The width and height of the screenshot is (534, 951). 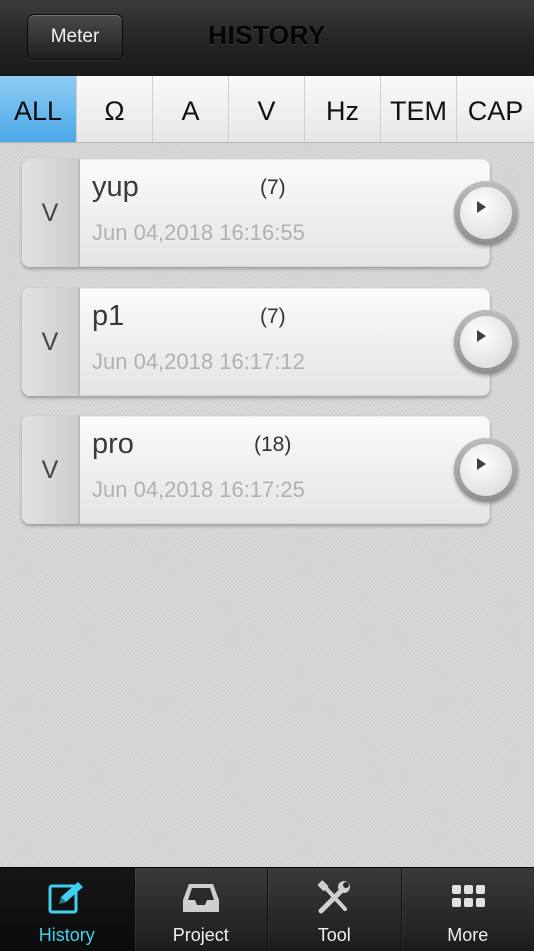 I want to click on bottom-tab-bar: History Project Tool More, so click(x=267, y=909).